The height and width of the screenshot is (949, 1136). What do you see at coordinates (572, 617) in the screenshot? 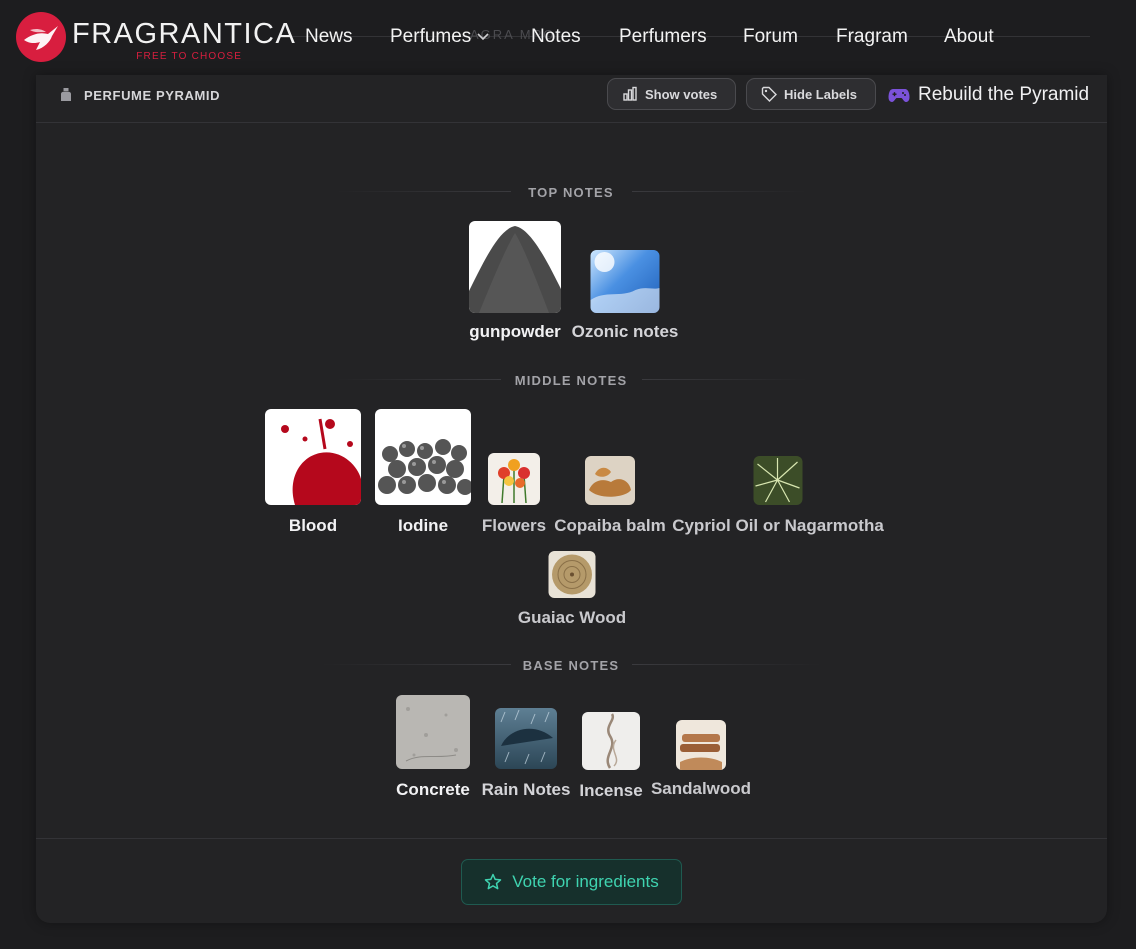
I see `note-label: Guaiac Wood` at bounding box center [572, 617].